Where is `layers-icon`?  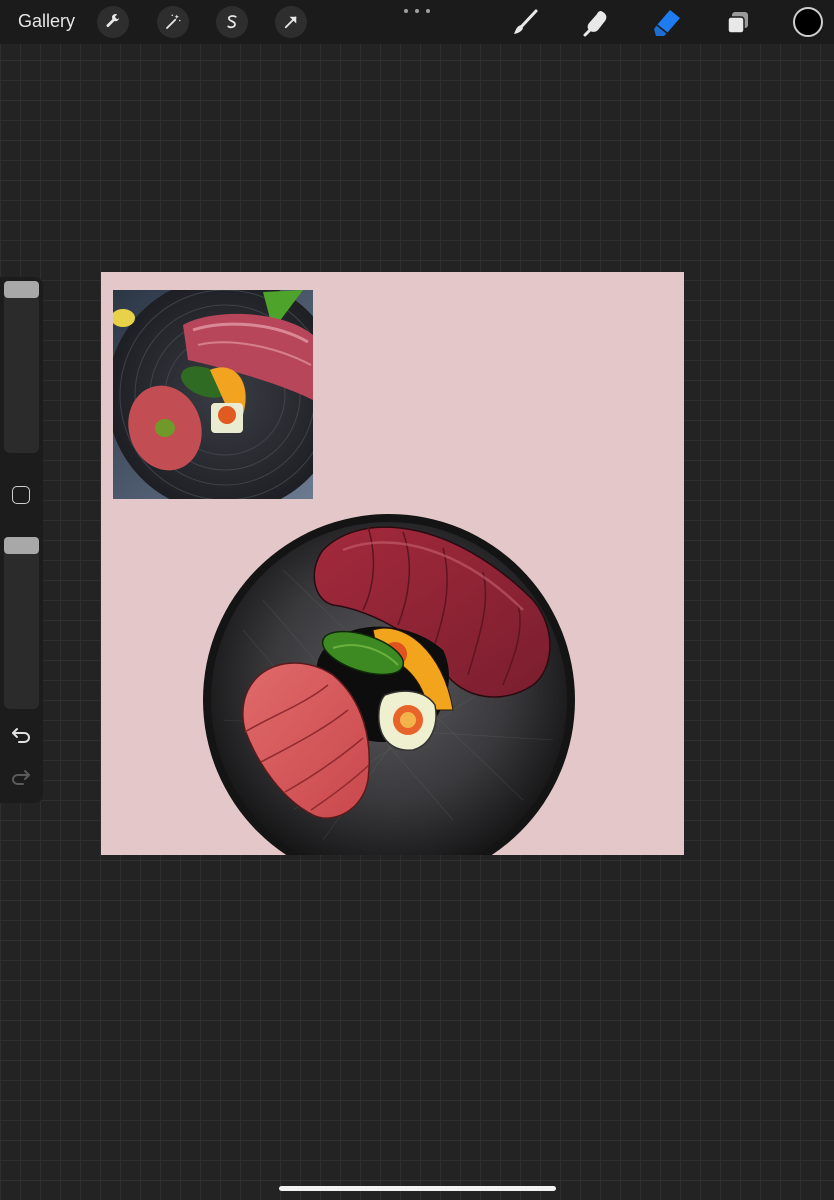
layers-icon is located at coordinates (737, 23).